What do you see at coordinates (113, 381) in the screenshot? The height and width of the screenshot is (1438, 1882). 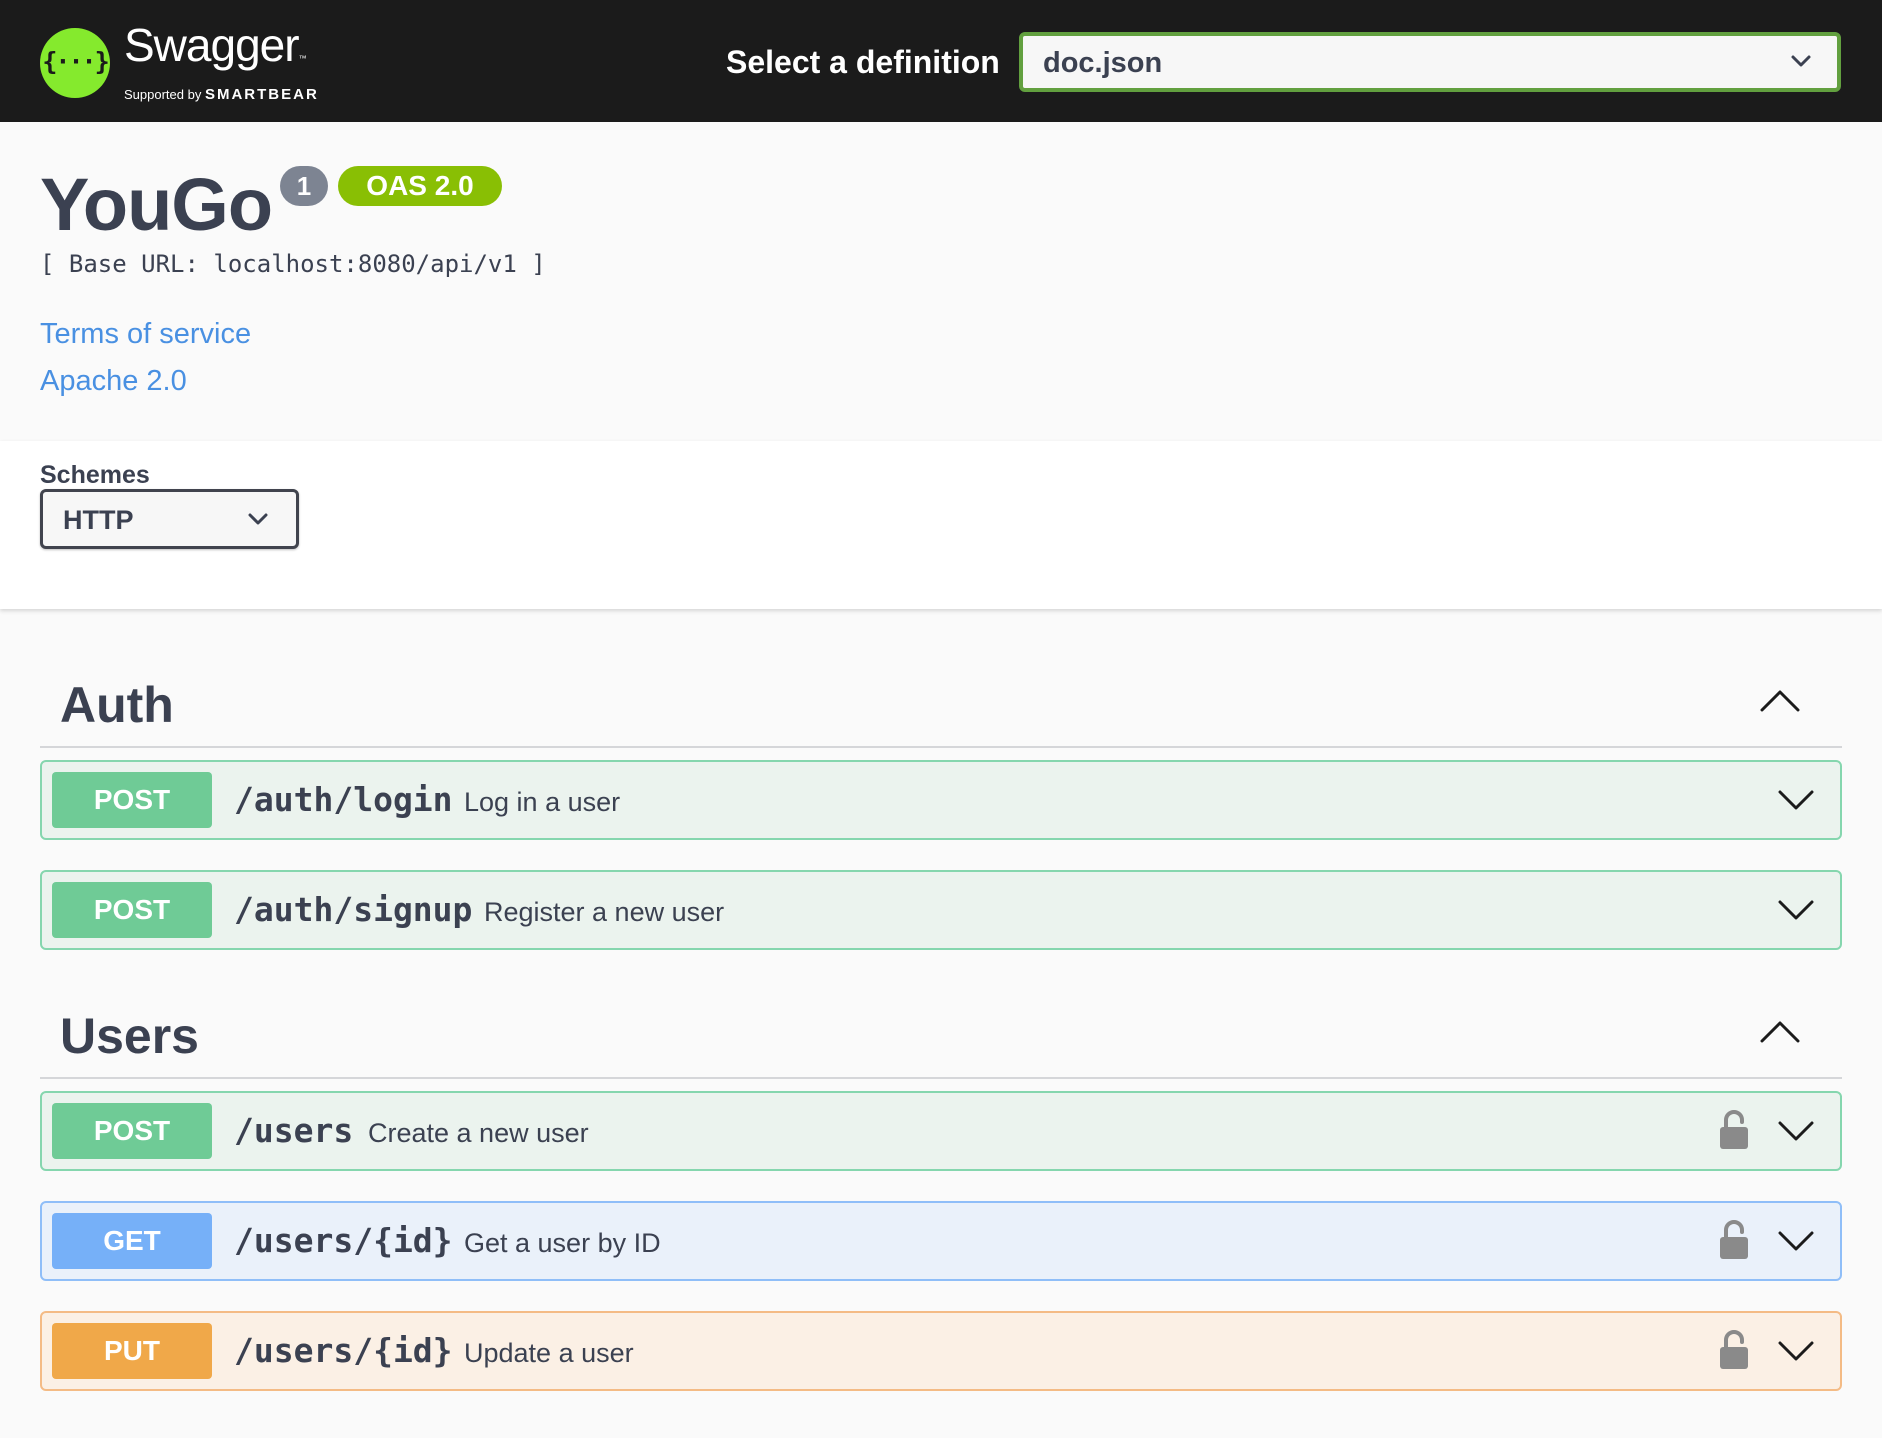 I see `license-link: Apache 2.0` at bounding box center [113, 381].